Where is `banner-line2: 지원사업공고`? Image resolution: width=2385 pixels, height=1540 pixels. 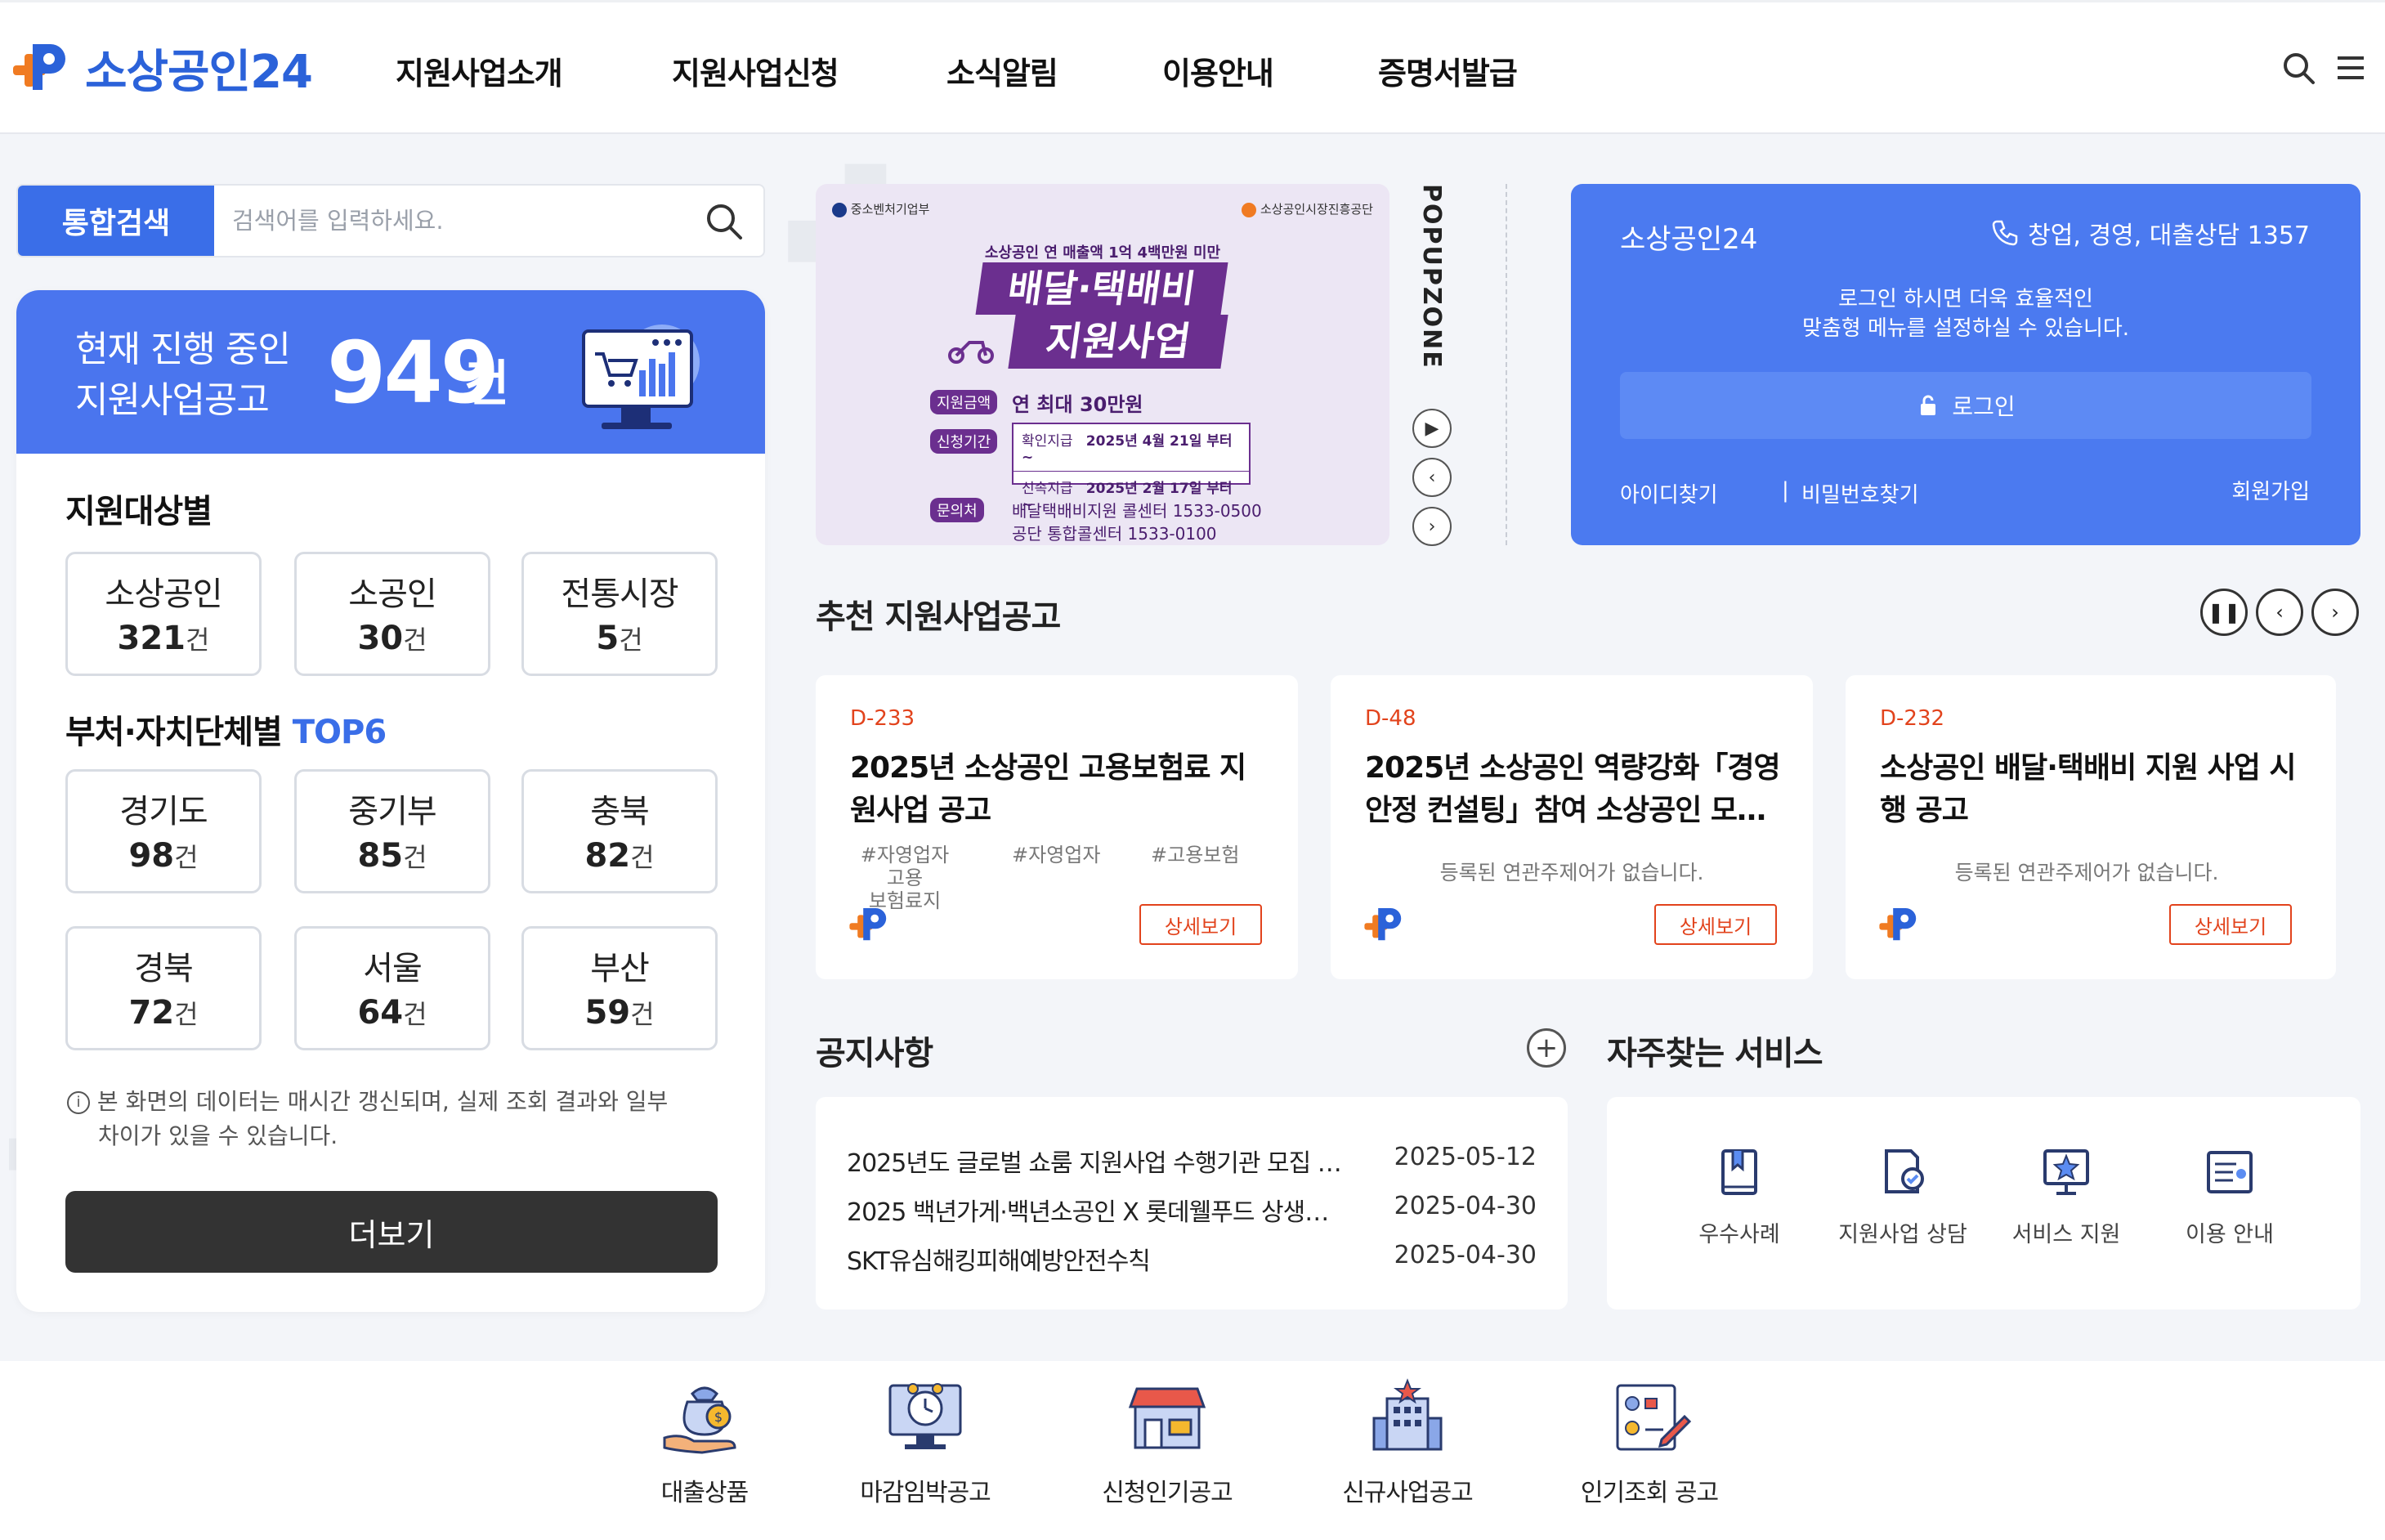 banner-line2: 지원사업공고 is located at coordinates (173, 400).